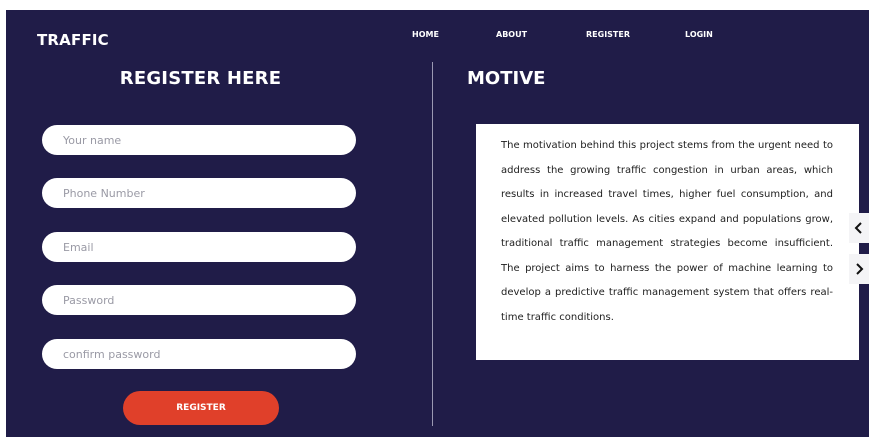 Image resolution: width=869 pixels, height=437 pixels. I want to click on register-title: REGISTER HERE, so click(200, 78).